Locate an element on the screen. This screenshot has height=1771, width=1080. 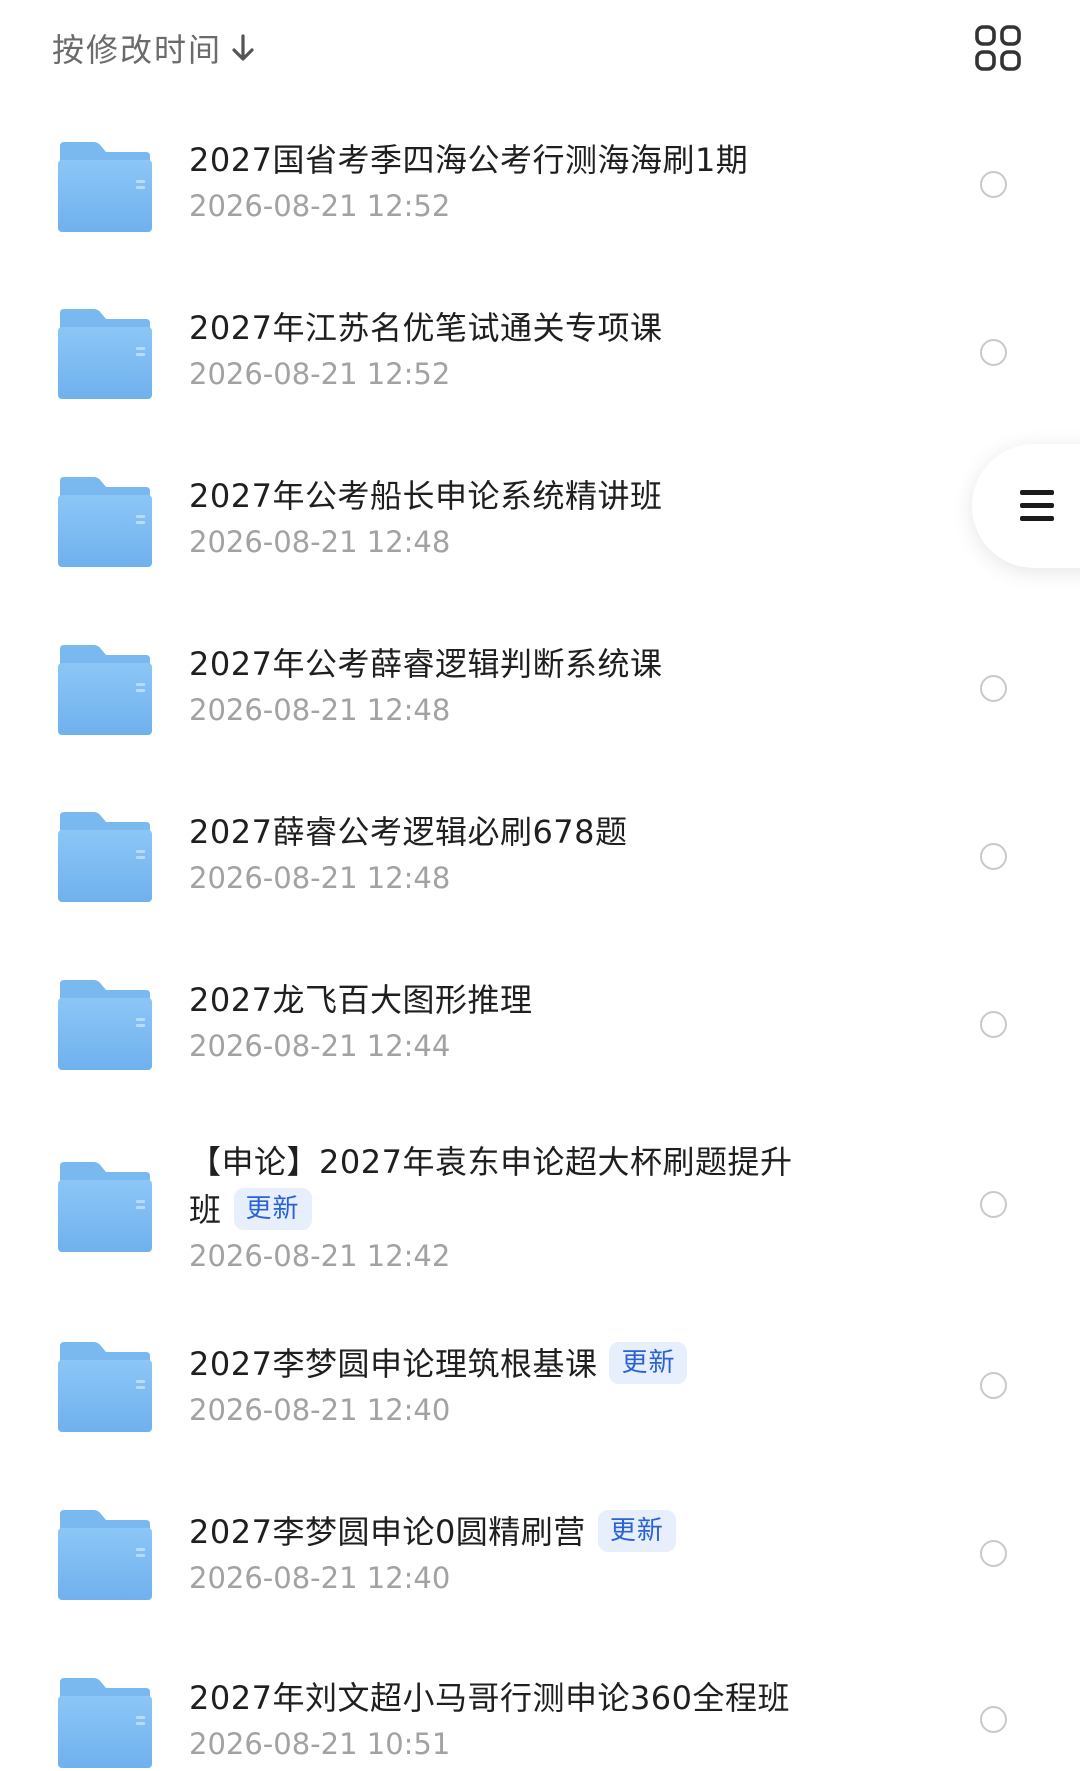
file-name: 2027李梦圆申论理筑根基课 更新 is located at coordinates (494, 1364).